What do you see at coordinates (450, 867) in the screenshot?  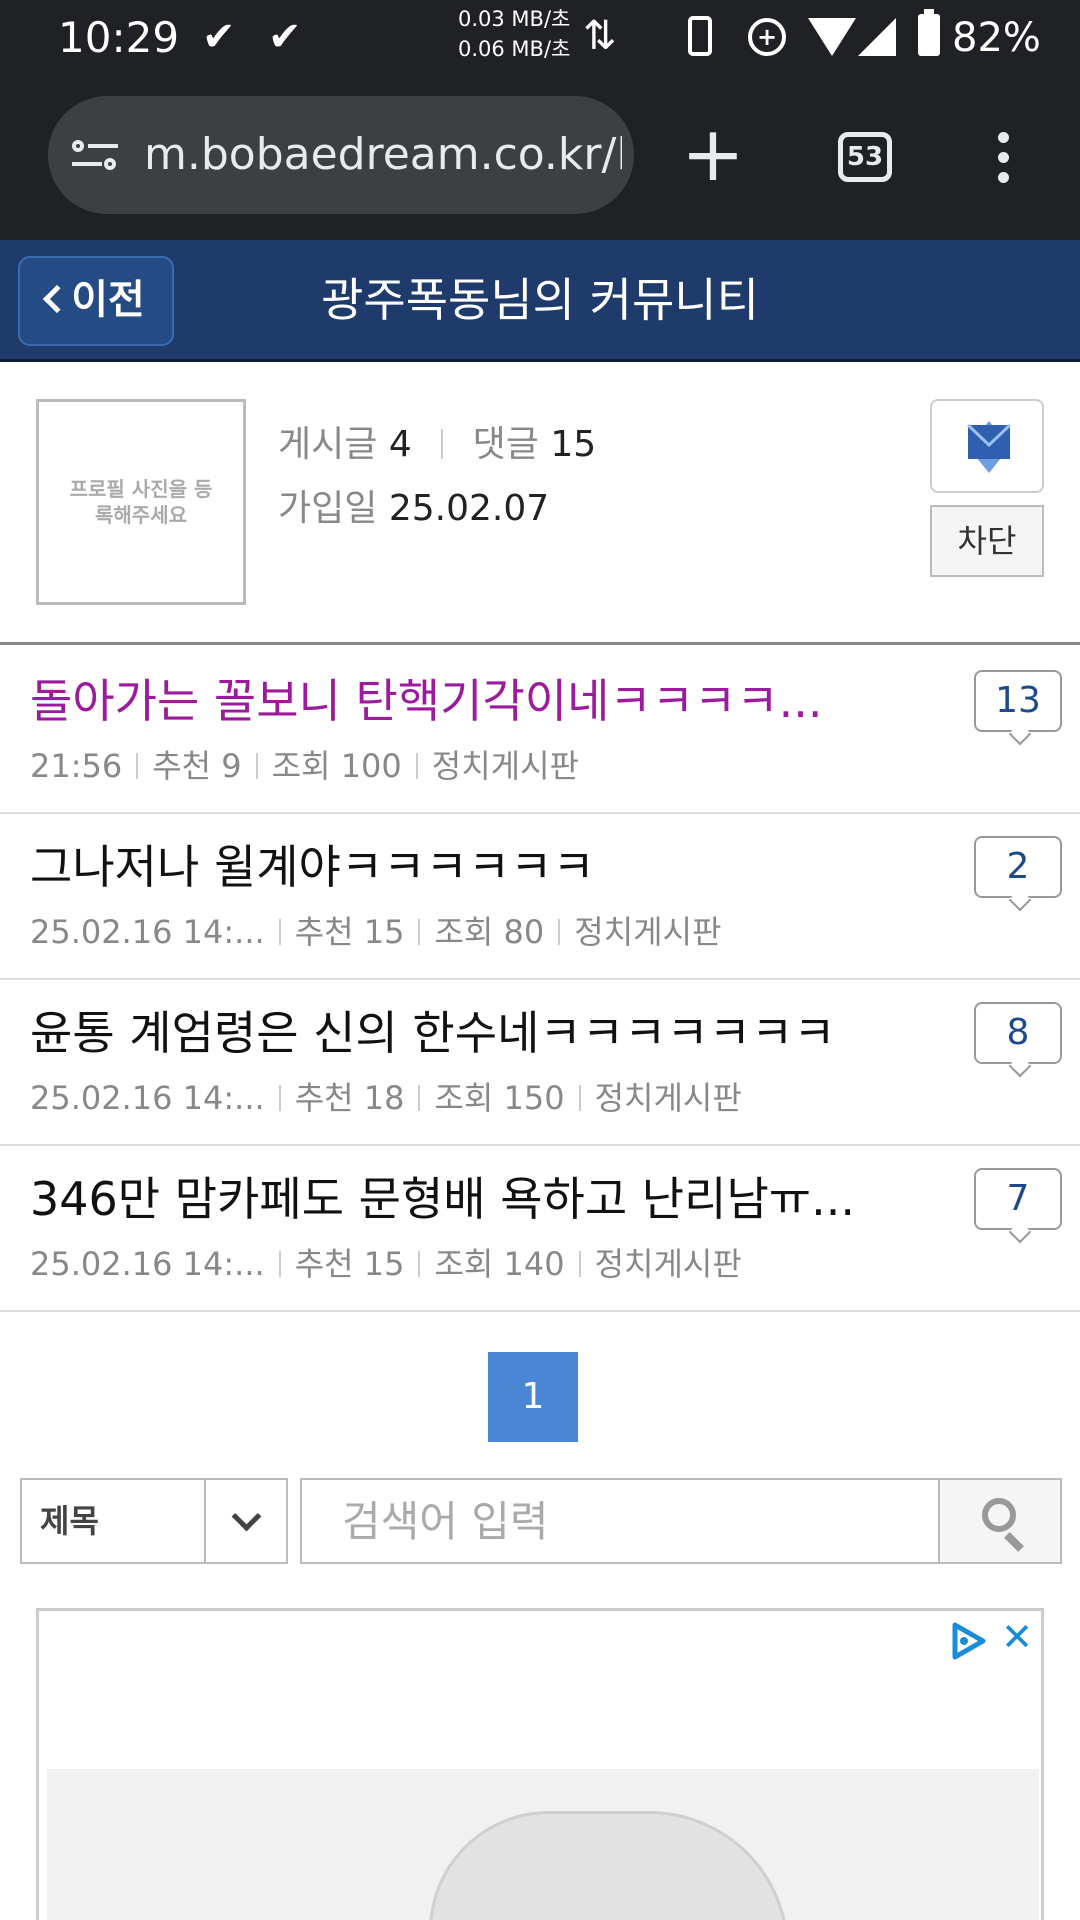 I see `post-title: 그나저나 윌계야ㅋㅋㅋㅋㅋㅋ` at bounding box center [450, 867].